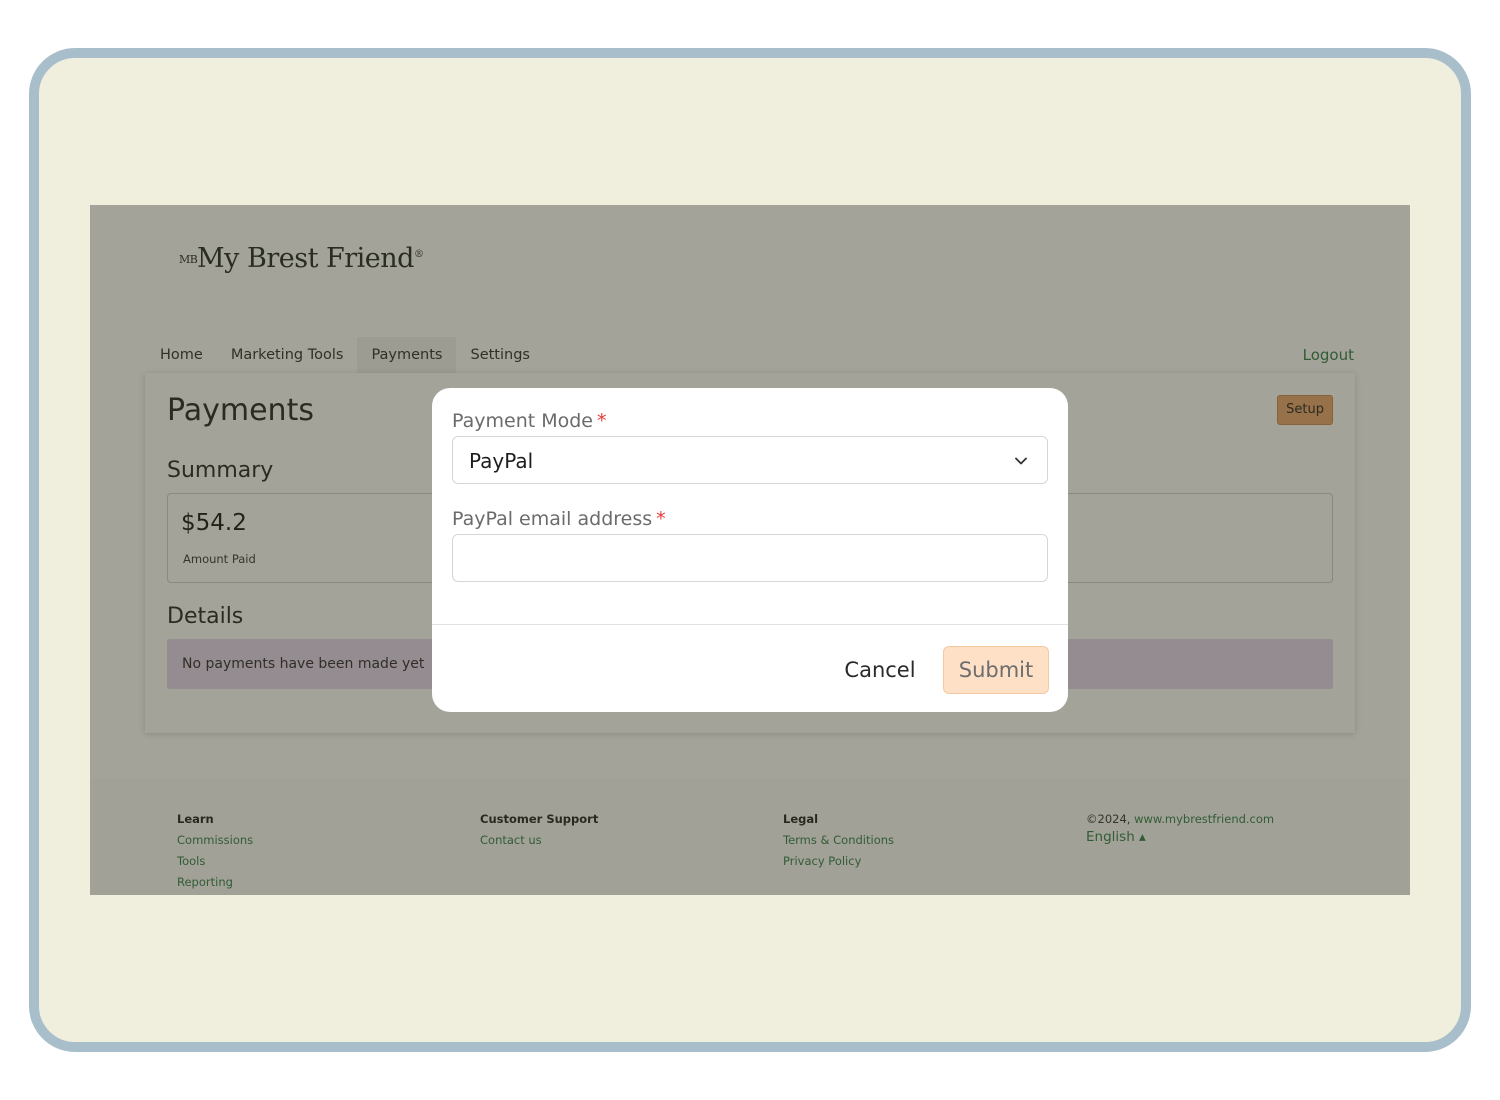 The height and width of the screenshot is (1100, 1500). What do you see at coordinates (750, 624) in the screenshot?
I see `modal-divider` at bounding box center [750, 624].